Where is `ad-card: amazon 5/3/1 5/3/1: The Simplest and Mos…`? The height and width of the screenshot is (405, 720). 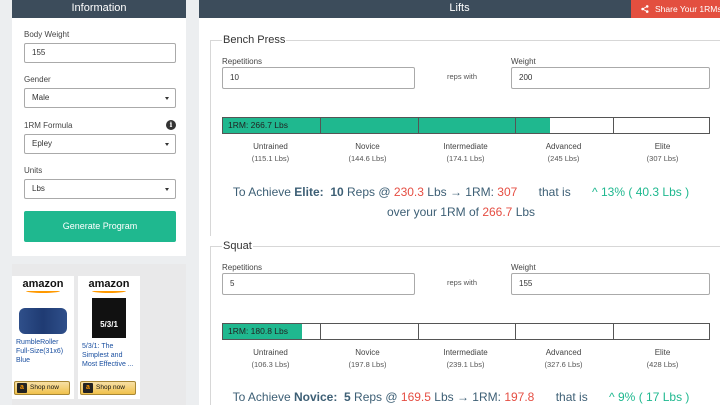 ad-card: amazon 5/3/1 5/3/1: The Simplest and Mos… is located at coordinates (109, 337).